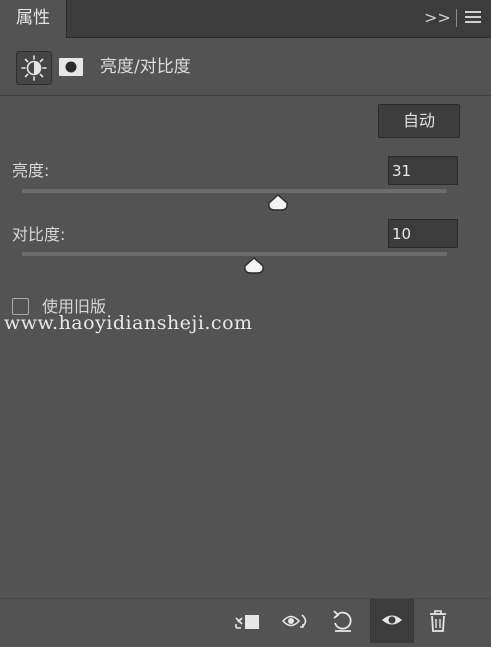 Image resolution: width=491 pixels, height=647 pixels. I want to click on brightness-label: 亮度:, so click(31, 170).